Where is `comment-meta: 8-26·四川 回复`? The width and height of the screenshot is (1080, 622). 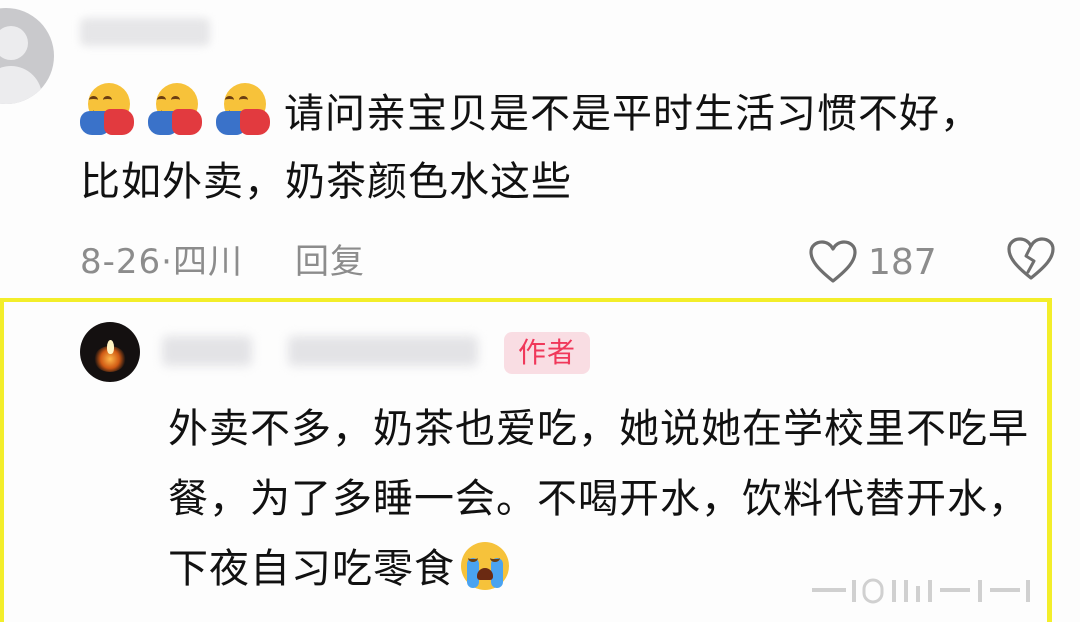 comment-meta: 8-26·四川 回复 is located at coordinates (222, 262).